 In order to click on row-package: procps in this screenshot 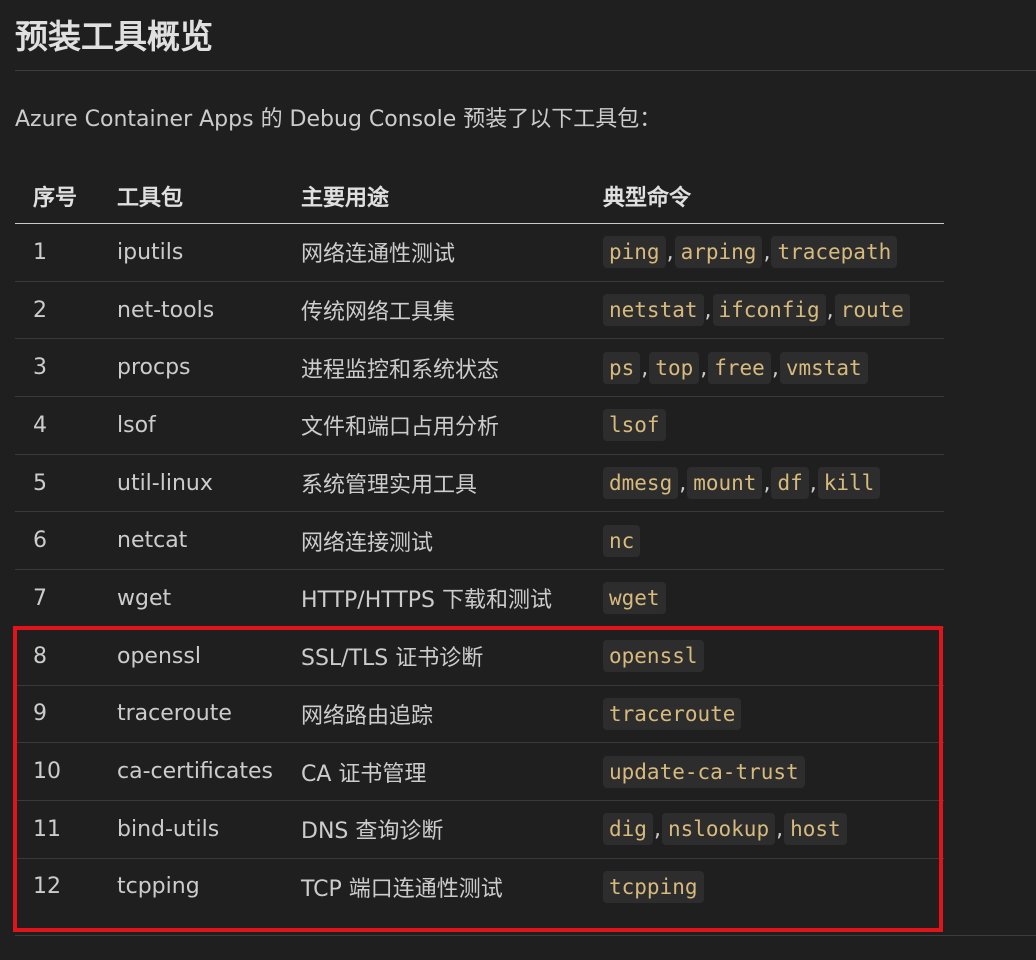, I will do `click(191, 368)`.